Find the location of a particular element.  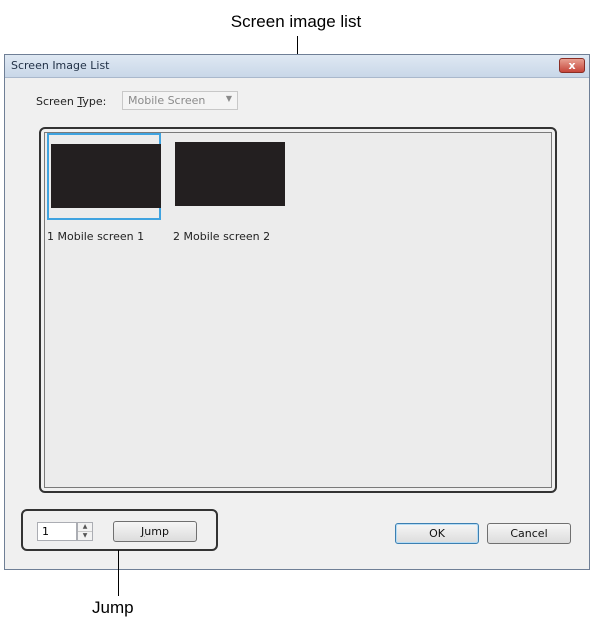

title-bar: Screen Image List x is located at coordinates (297, 66).